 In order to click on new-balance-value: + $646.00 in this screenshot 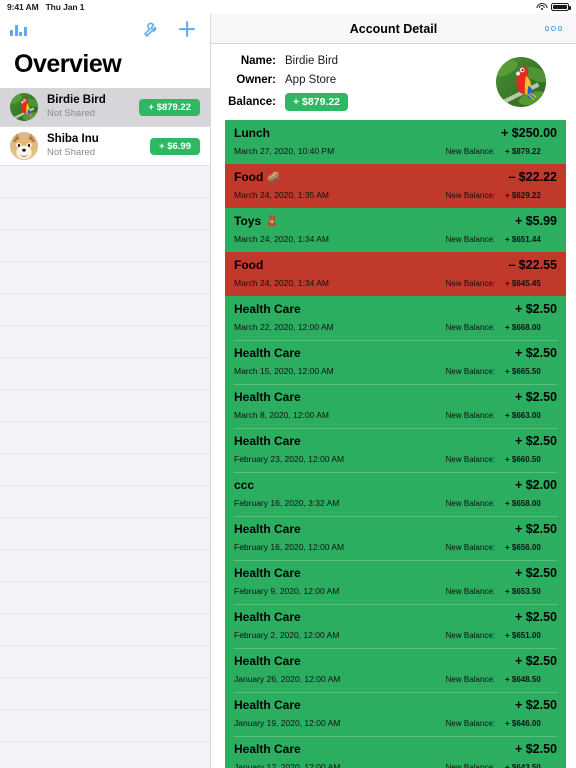, I will do `click(523, 723)`.